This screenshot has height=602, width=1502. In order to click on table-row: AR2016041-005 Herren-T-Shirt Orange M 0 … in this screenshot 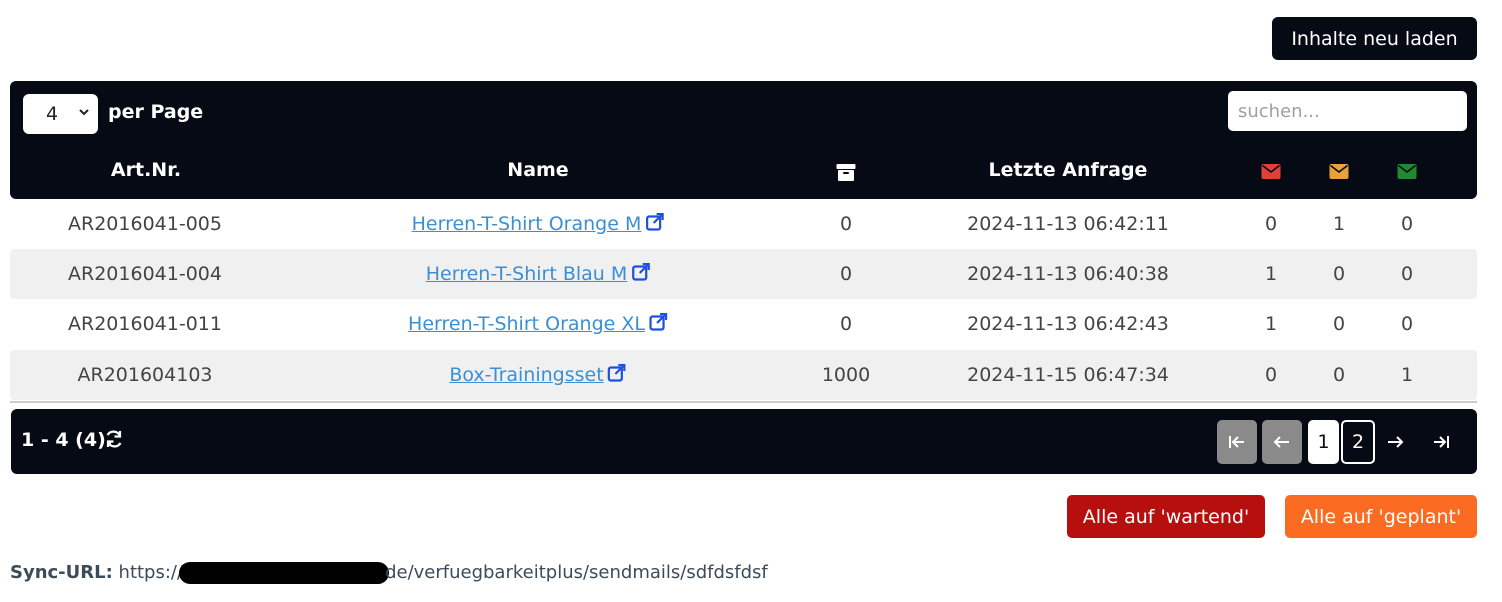, I will do `click(743, 224)`.